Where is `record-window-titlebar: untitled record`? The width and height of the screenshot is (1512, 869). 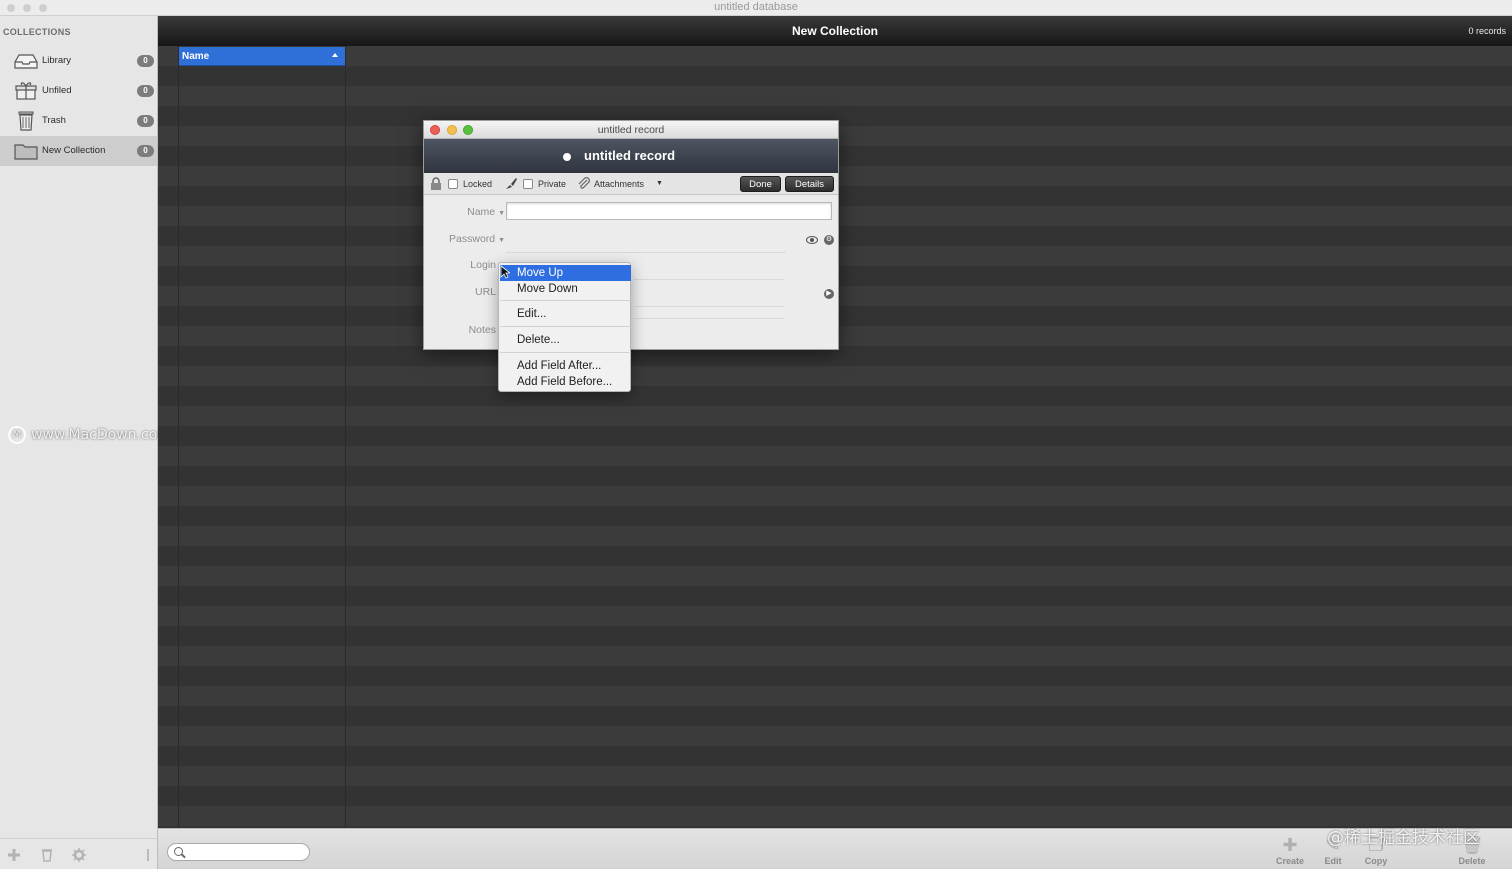 record-window-titlebar: untitled record is located at coordinates (631, 130).